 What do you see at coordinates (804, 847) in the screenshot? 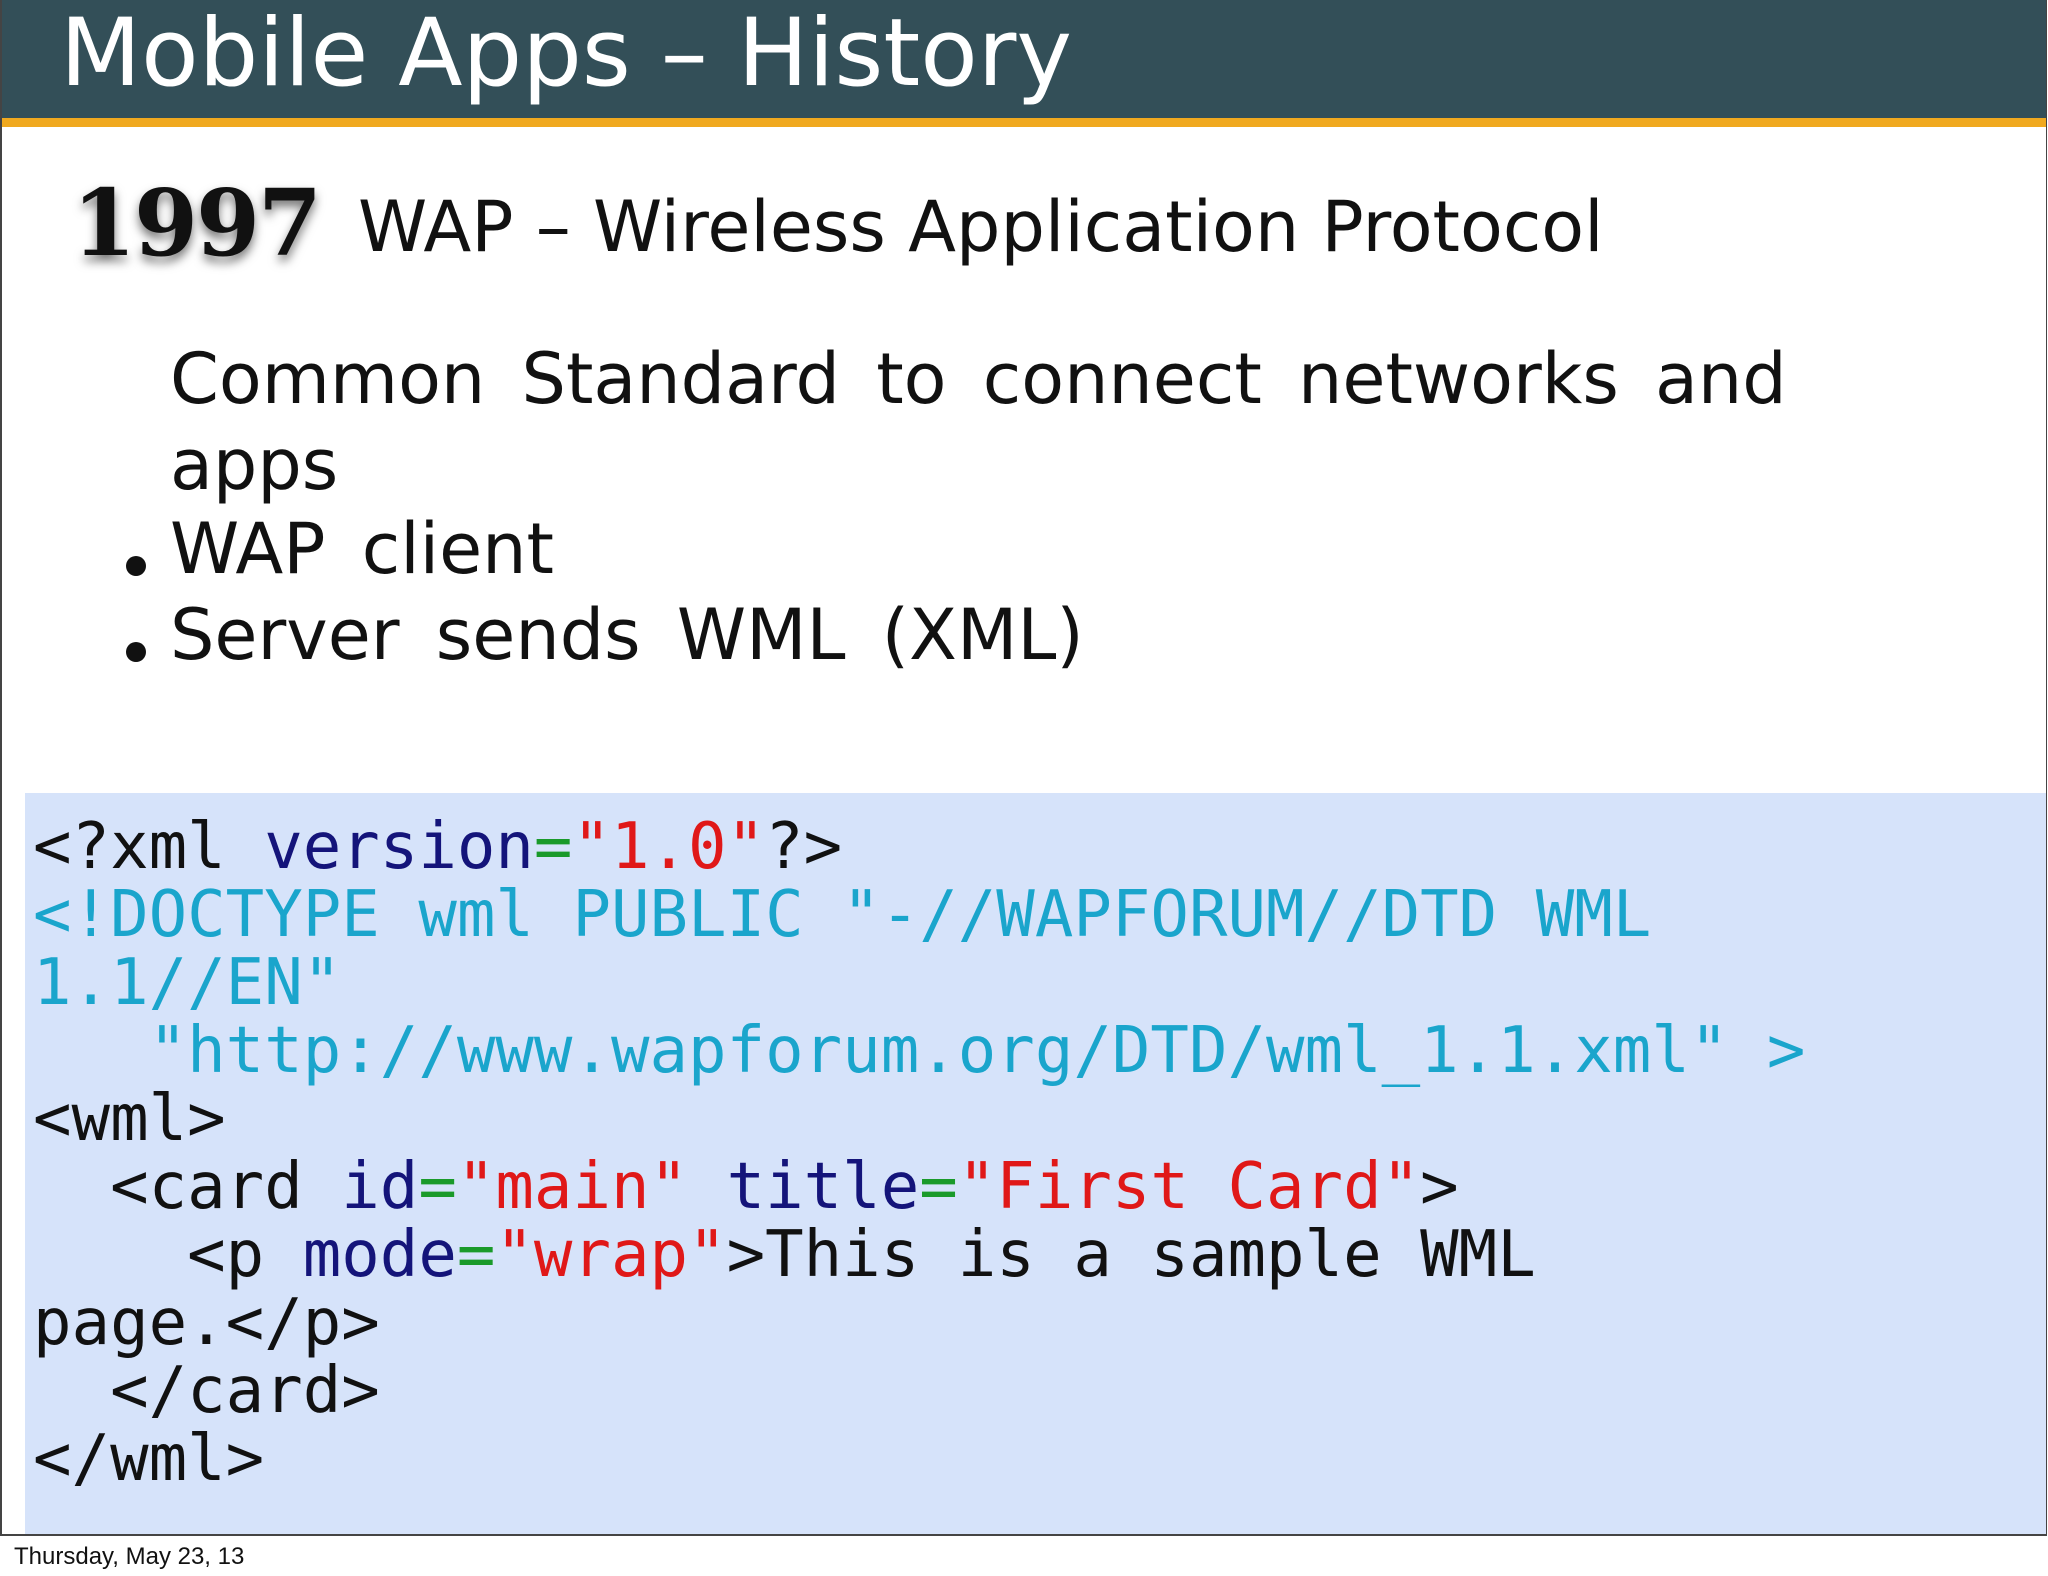
I see `code-token: ?>` at bounding box center [804, 847].